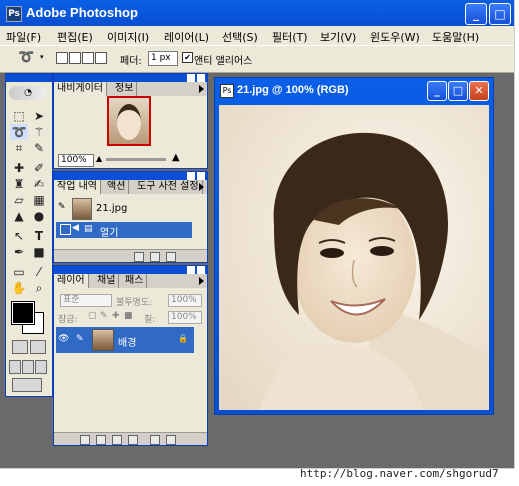 The image size is (519, 486). Describe the element at coordinates (19, 200) in the screenshot. I see `eraser-icon: ▱` at that location.